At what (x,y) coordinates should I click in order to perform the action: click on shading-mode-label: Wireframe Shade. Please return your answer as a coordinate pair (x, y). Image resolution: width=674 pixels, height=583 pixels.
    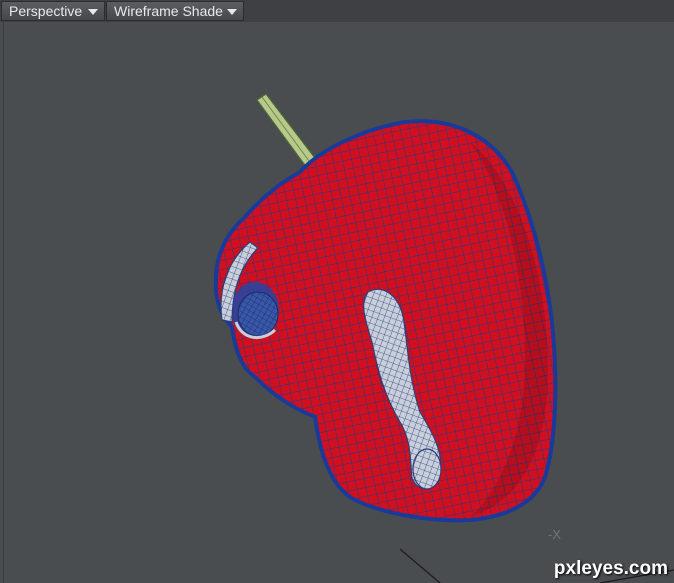
    Looking at the image, I should click on (168, 11).